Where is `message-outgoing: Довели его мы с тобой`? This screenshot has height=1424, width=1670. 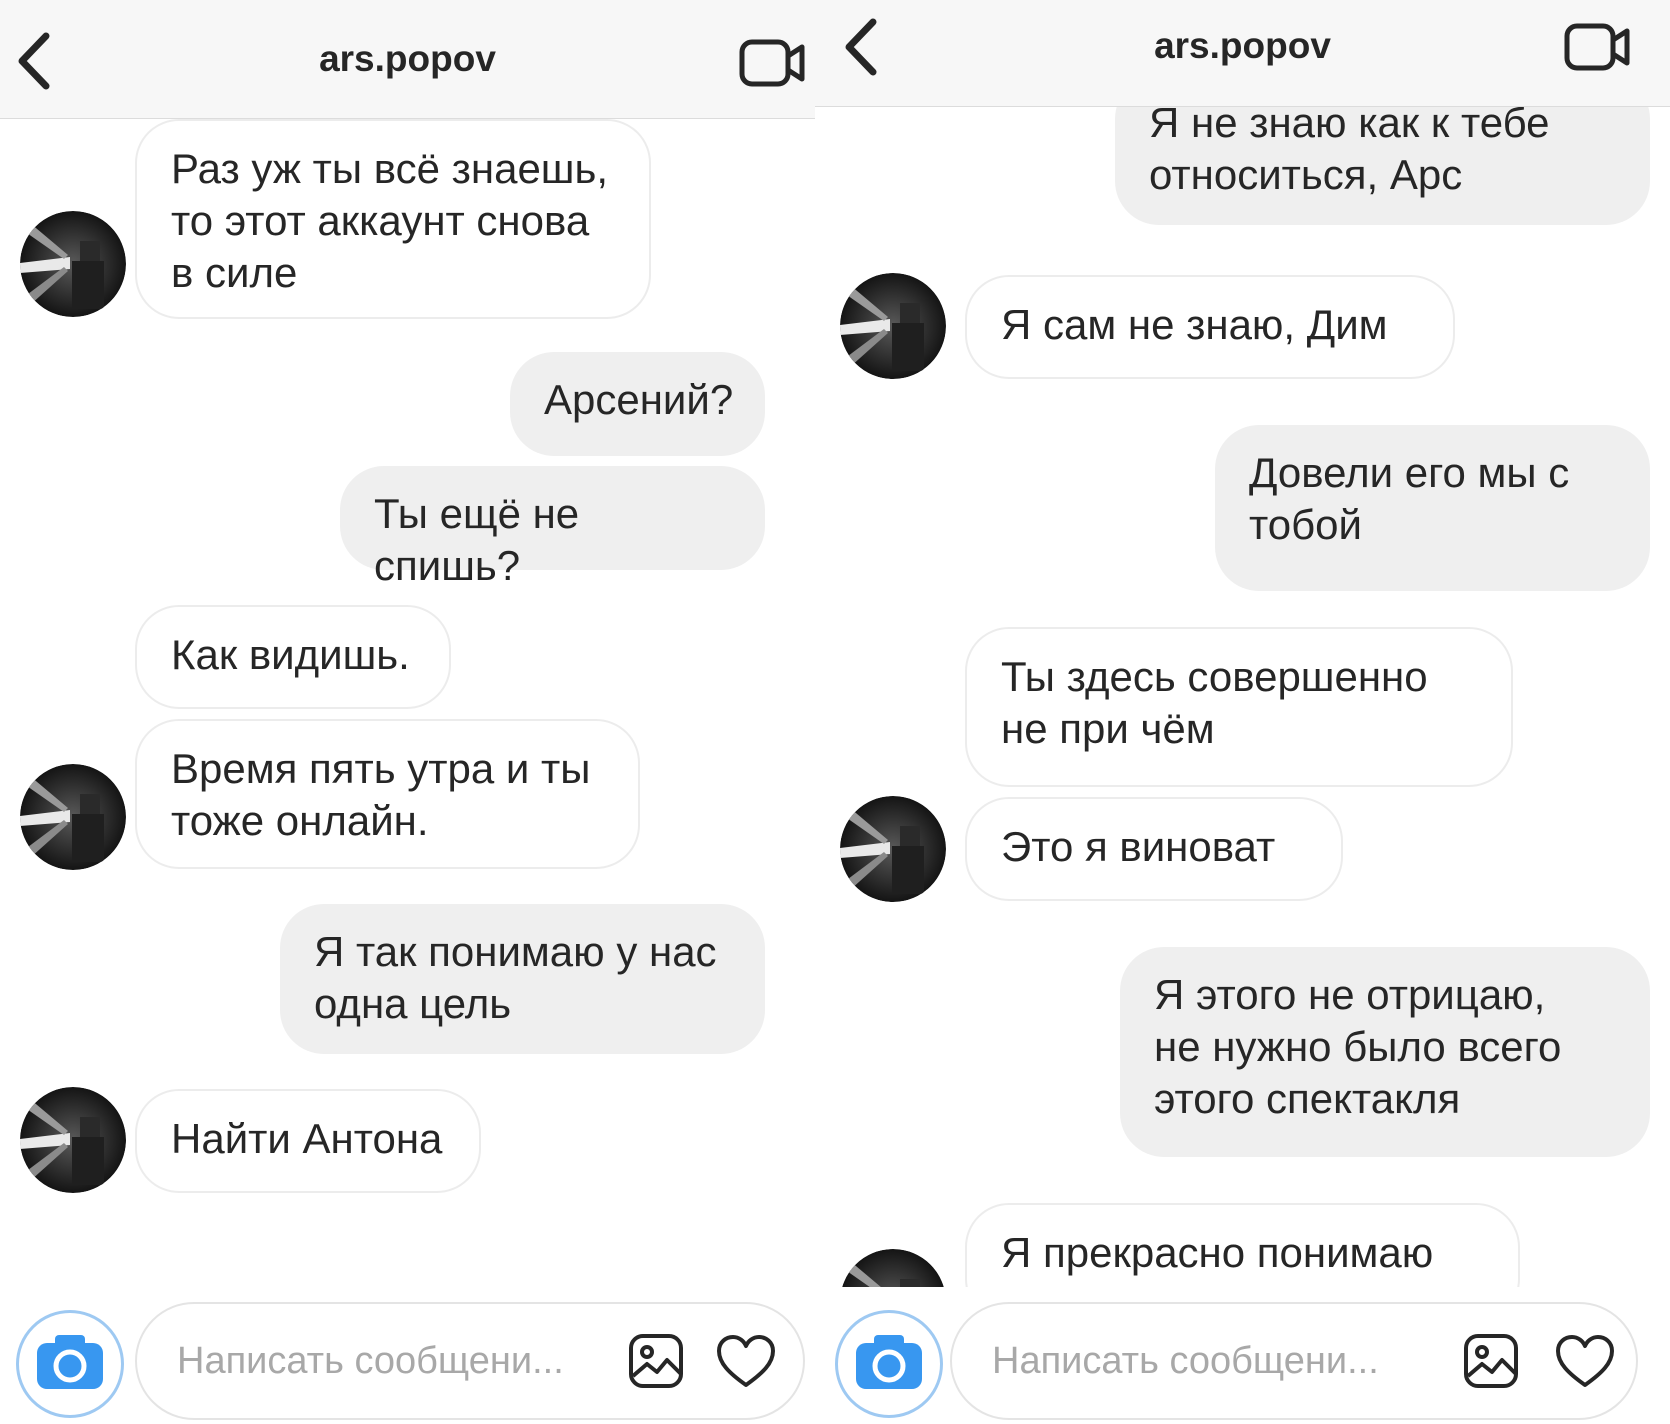
message-outgoing: Довели его мы с тобой is located at coordinates (1432, 508).